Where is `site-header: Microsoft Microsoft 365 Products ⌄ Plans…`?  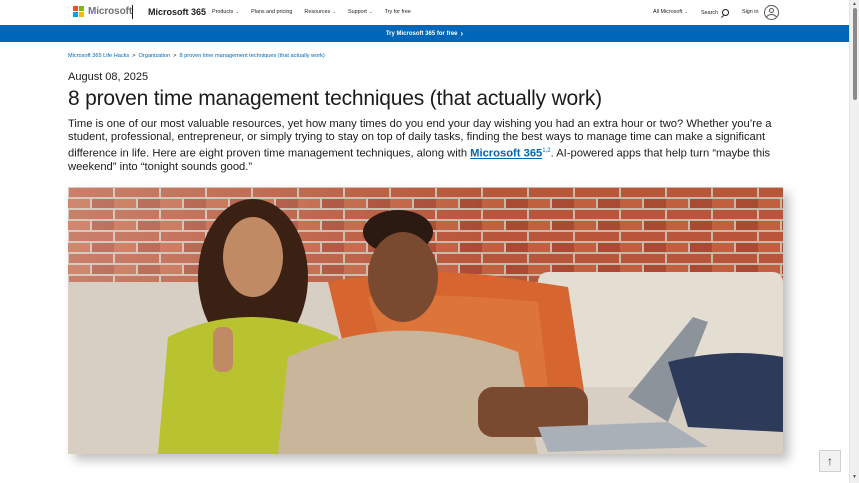 site-header: Microsoft Microsoft 365 Products ⌄ Plans… is located at coordinates (424, 12).